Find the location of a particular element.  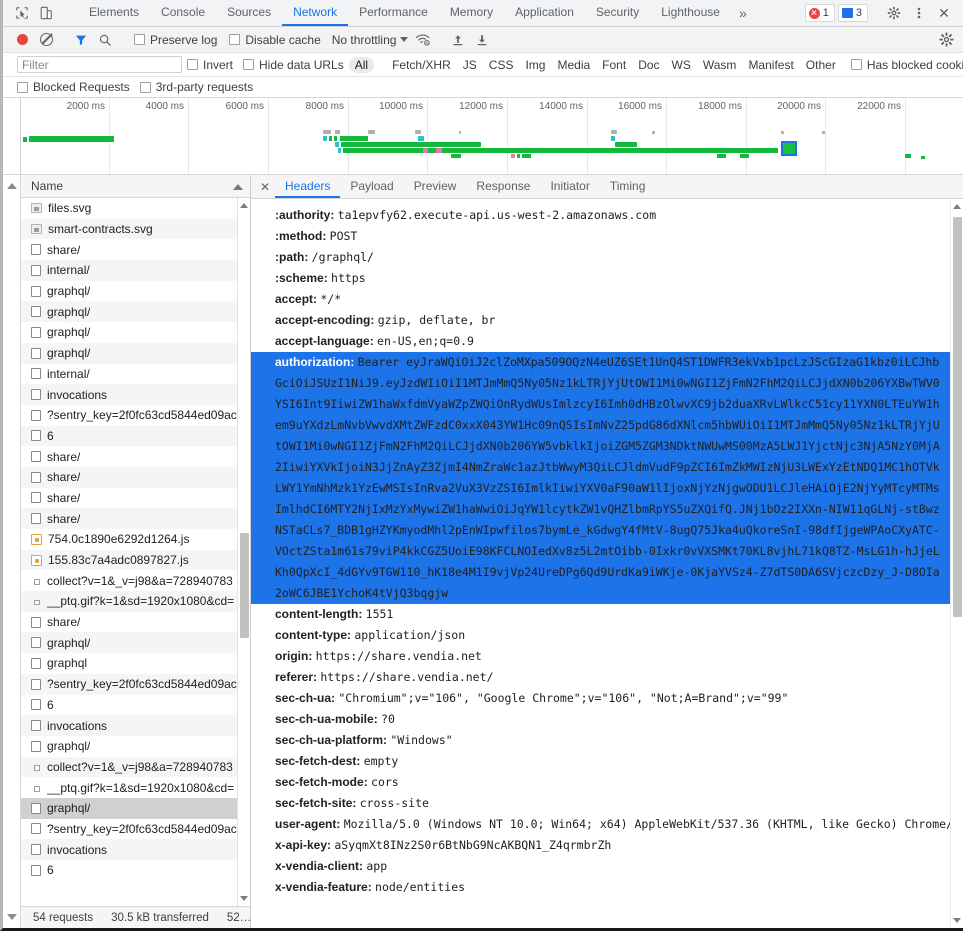

detail-tab-headers: Headers is located at coordinates (308, 186).